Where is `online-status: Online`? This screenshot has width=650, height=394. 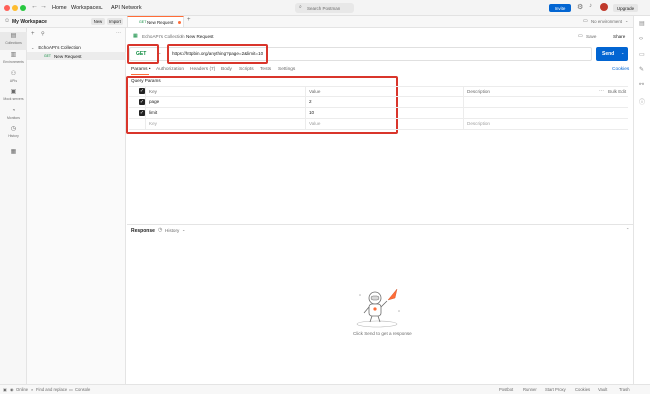
online-status: Online is located at coordinates (22, 389).